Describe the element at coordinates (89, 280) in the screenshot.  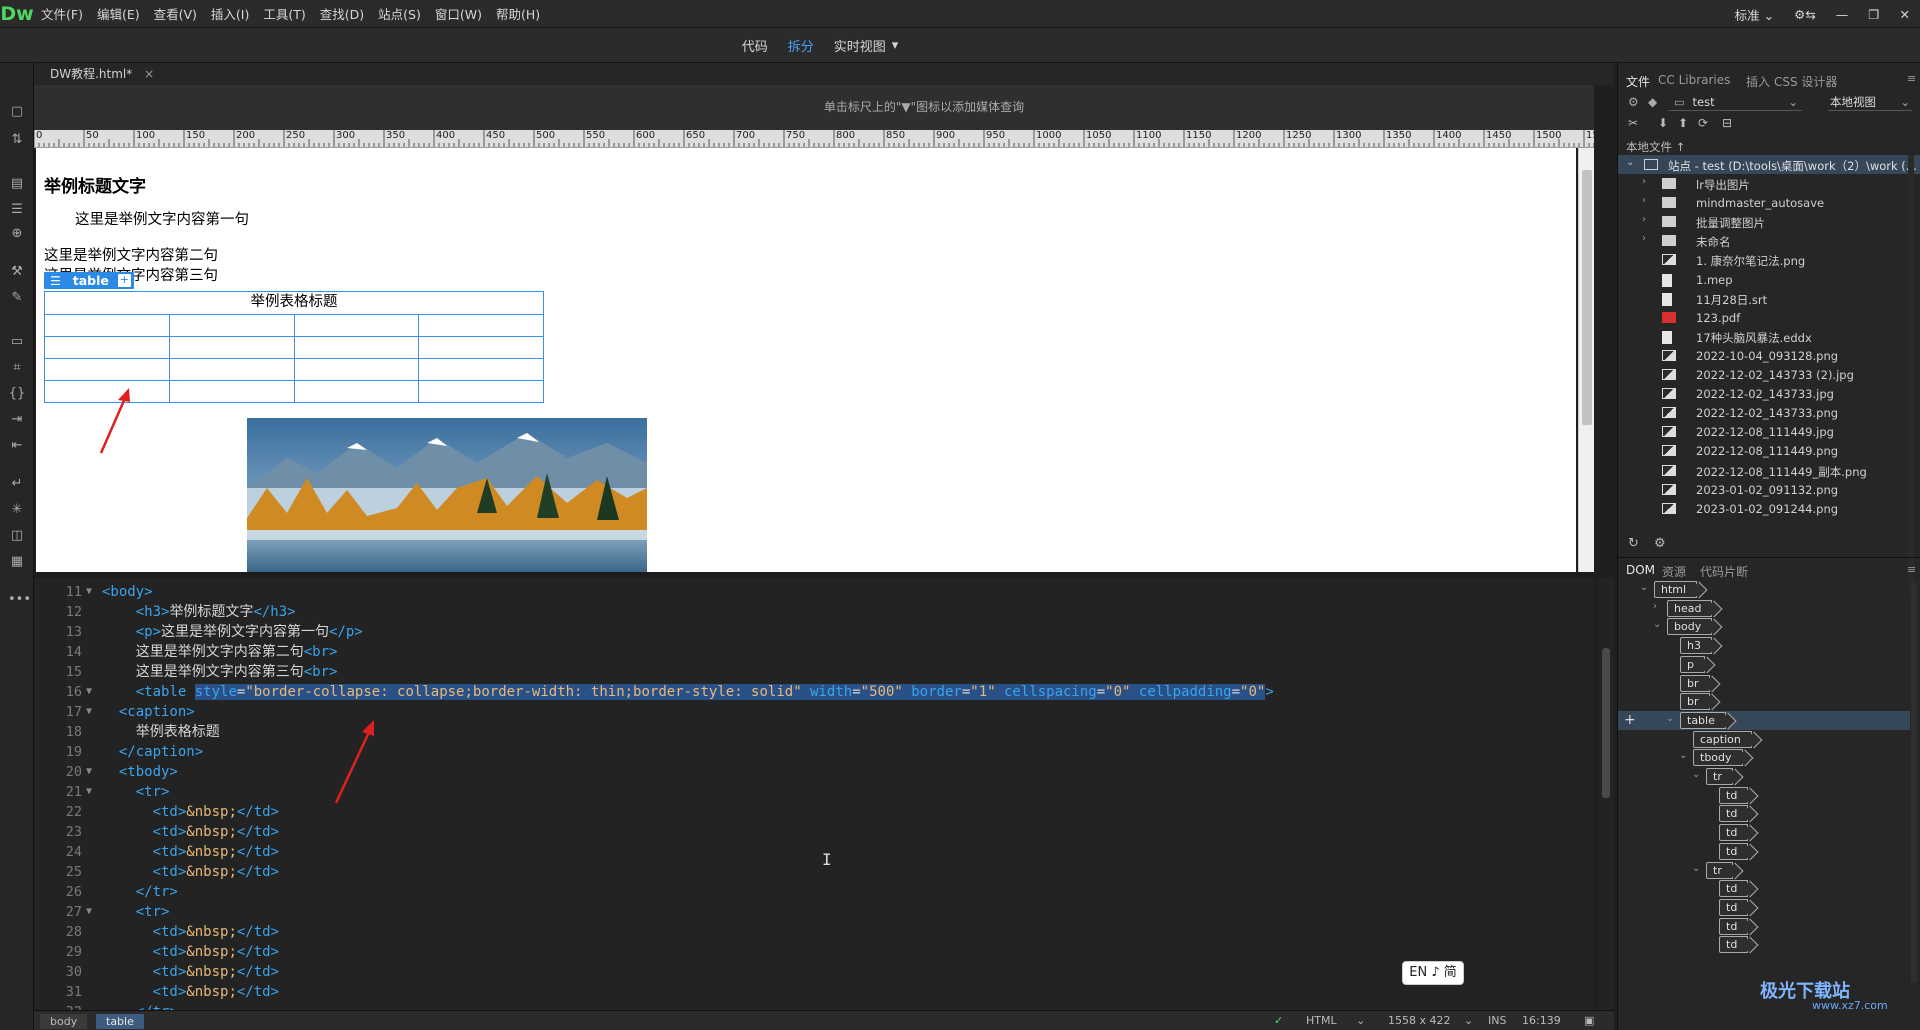
I see `element-badge: ☰ table +` at that location.